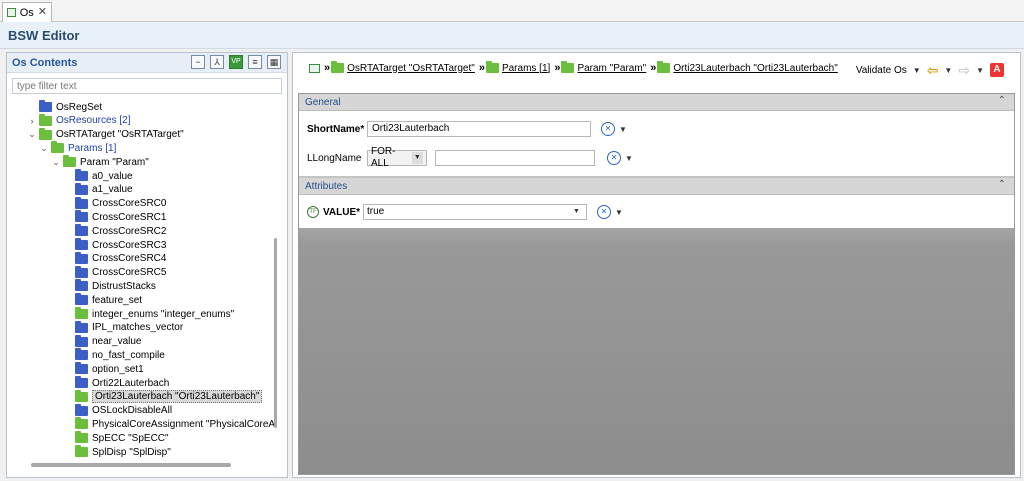  Describe the element at coordinates (411, 68) in the screenshot. I see `breadcrumb-link: OsRTATarget "OsRTATarget"` at that location.